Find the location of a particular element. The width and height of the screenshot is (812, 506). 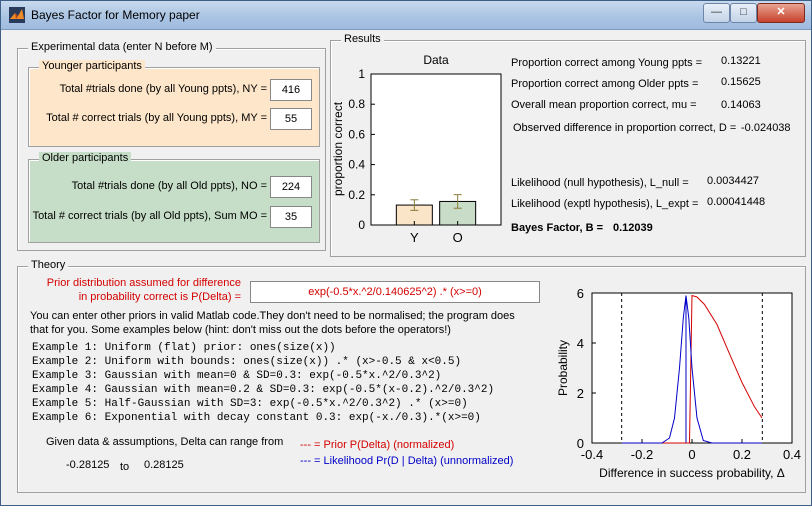

bar-chart-axes-box is located at coordinates (436, 149).